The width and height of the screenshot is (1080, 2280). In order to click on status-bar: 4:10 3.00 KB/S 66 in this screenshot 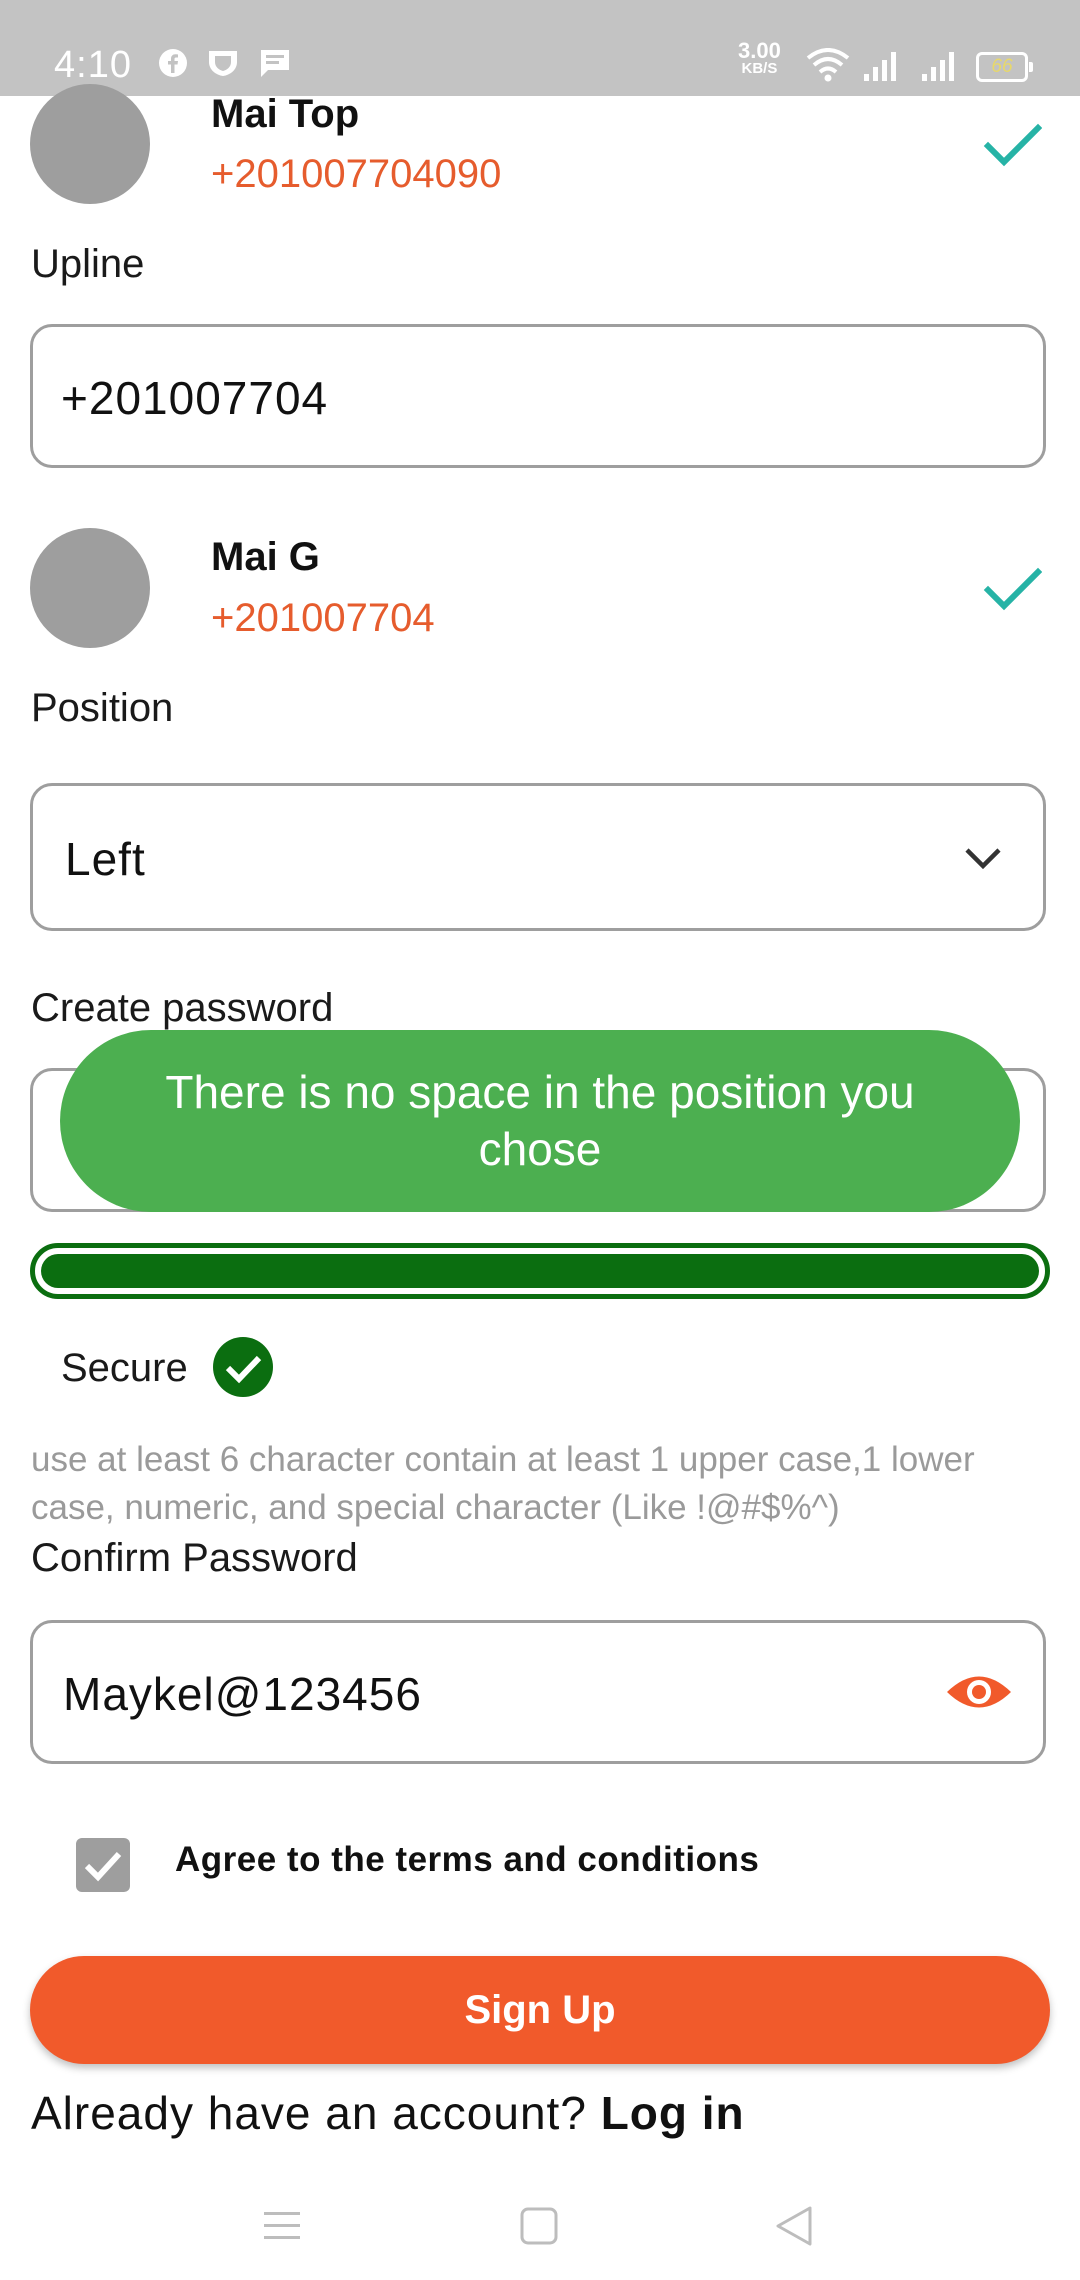, I will do `click(540, 48)`.